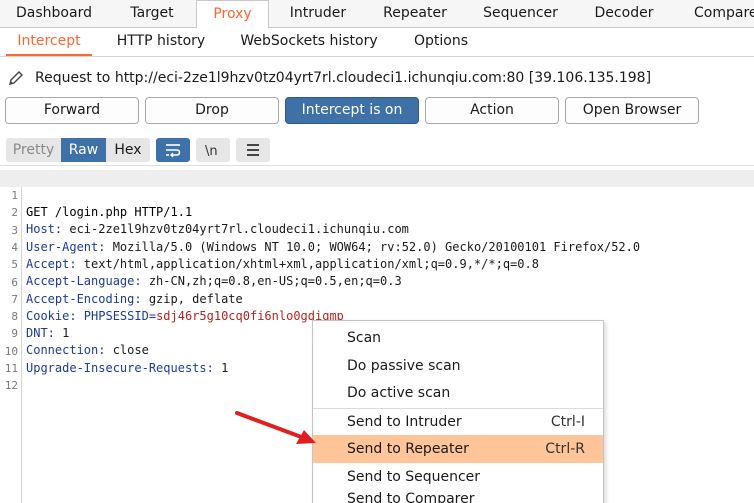 This screenshot has height=503, width=754. Describe the element at coordinates (54, 14) in the screenshot. I see `tab-dashboard: Dashboard` at that location.